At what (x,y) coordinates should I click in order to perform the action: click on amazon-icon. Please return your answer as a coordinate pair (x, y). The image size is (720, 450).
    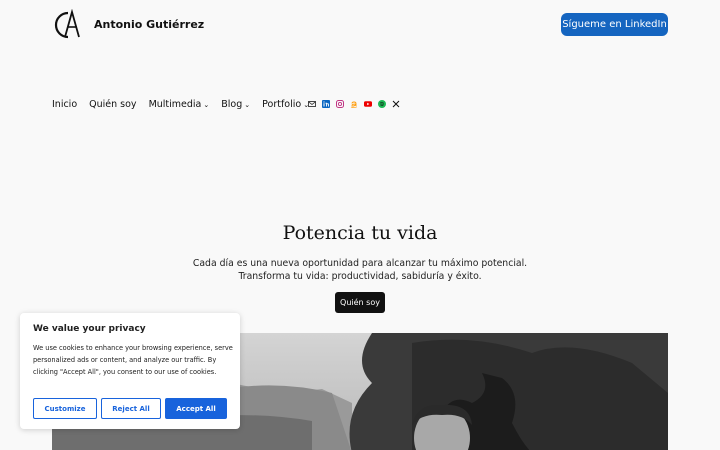
    Looking at the image, I should click on (354, 104).